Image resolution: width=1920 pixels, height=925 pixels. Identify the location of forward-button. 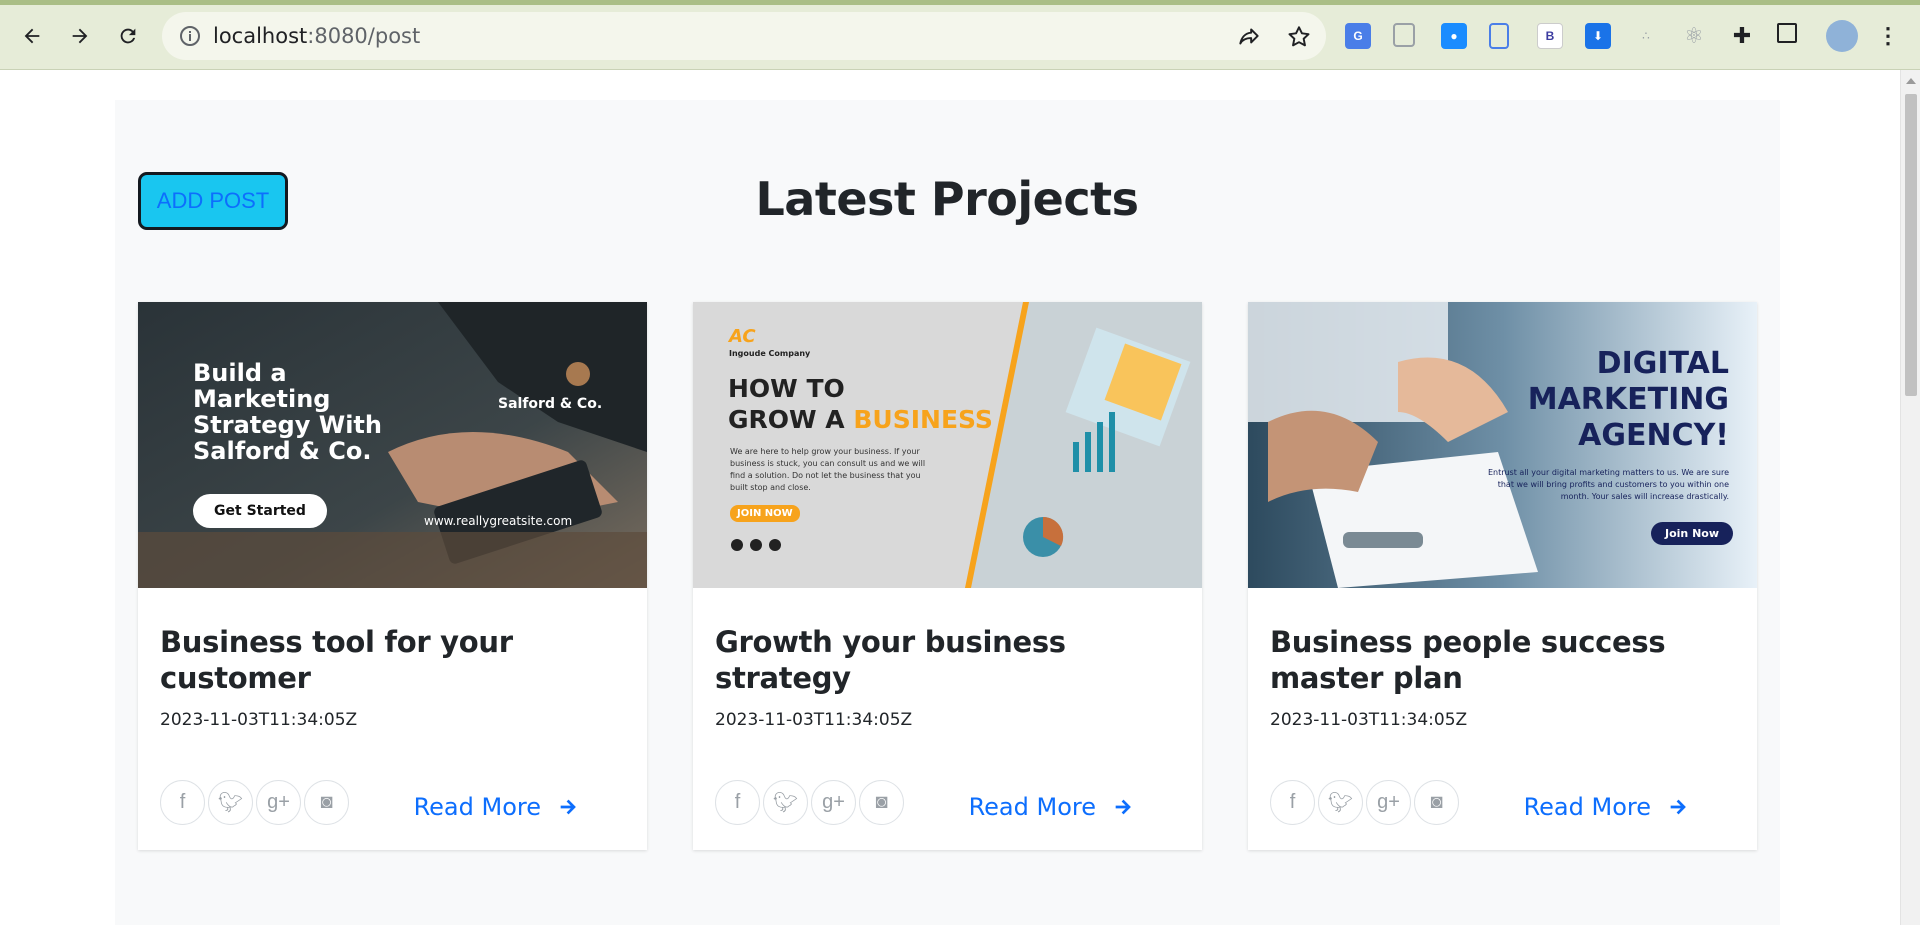
(80, 36).